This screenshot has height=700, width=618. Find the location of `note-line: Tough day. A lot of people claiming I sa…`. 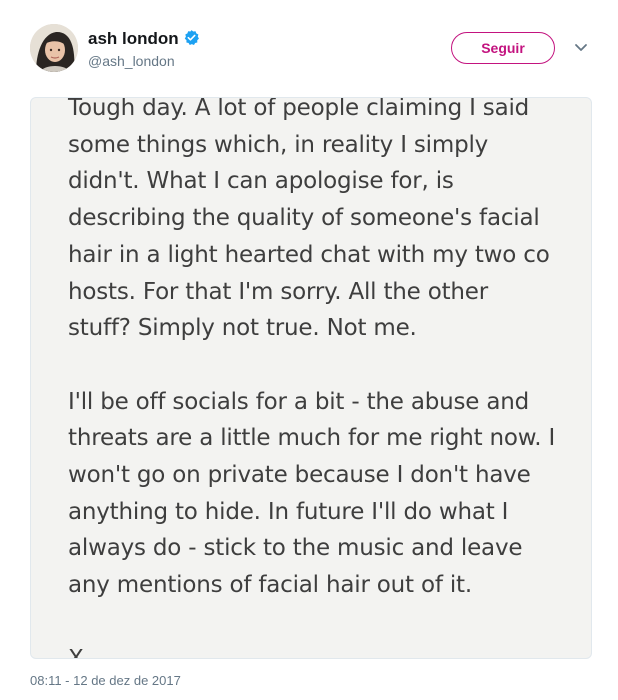

note-line: Tough day. A lot of people claiming I sa… is located at coordinates (299, 109).